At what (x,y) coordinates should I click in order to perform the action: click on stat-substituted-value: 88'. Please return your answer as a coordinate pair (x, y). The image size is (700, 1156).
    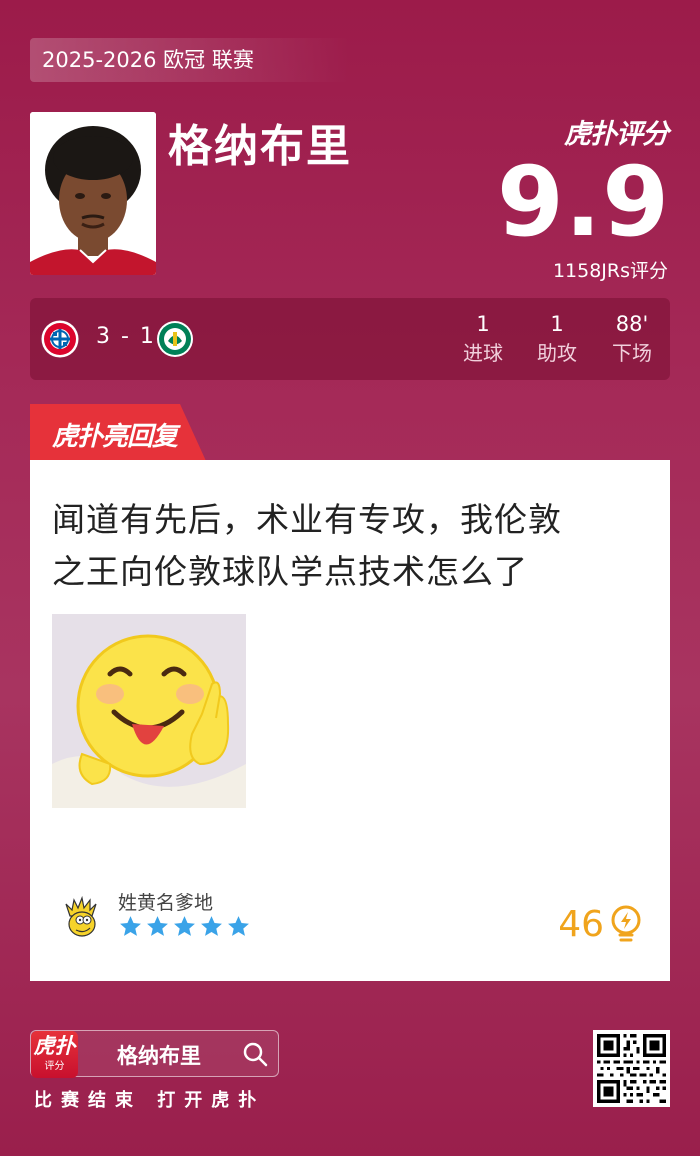
    Looking at the image, I should click on (632, 324).